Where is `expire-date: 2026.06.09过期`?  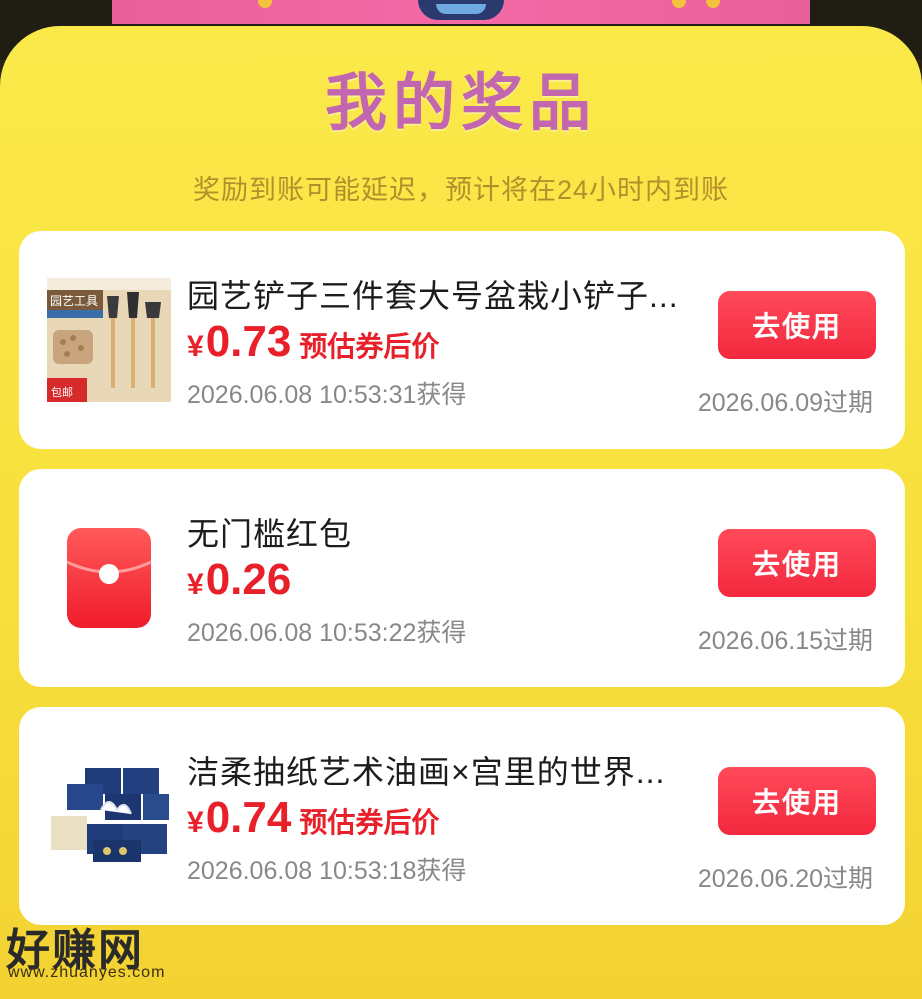 expire-date: 2026.06.09过期 is located at coordinates (785, 403).